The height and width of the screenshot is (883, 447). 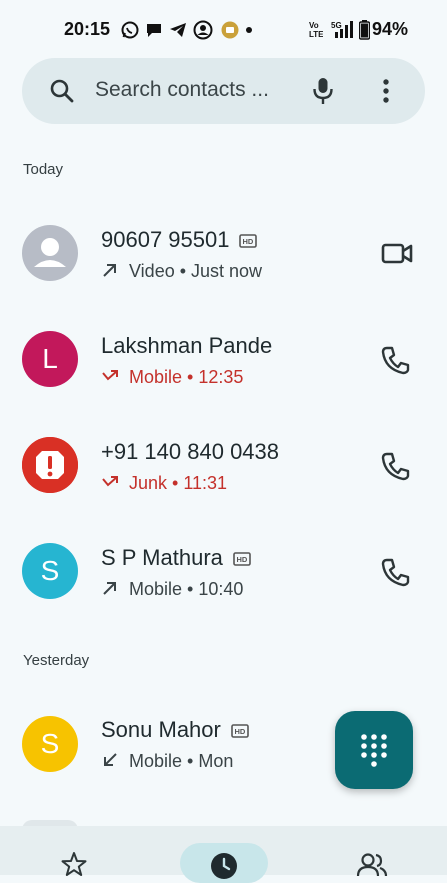 What do you see at coordinates (62, 91) in the screenshot?
I see `search-icon` at bounding box center [62, 91].